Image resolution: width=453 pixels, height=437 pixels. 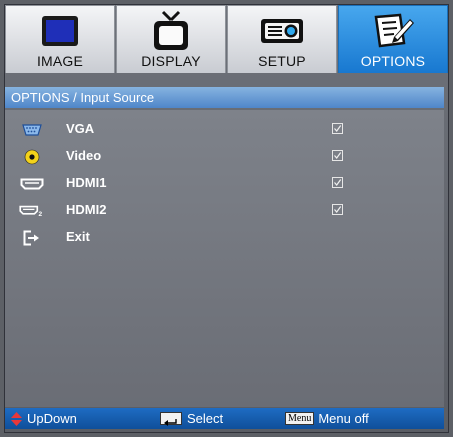 What do you see at coordinates (224, 211) in the screenshot?
I see `list-item-hdmi2: 2 HDMI2` at bounding box center [224, 211].